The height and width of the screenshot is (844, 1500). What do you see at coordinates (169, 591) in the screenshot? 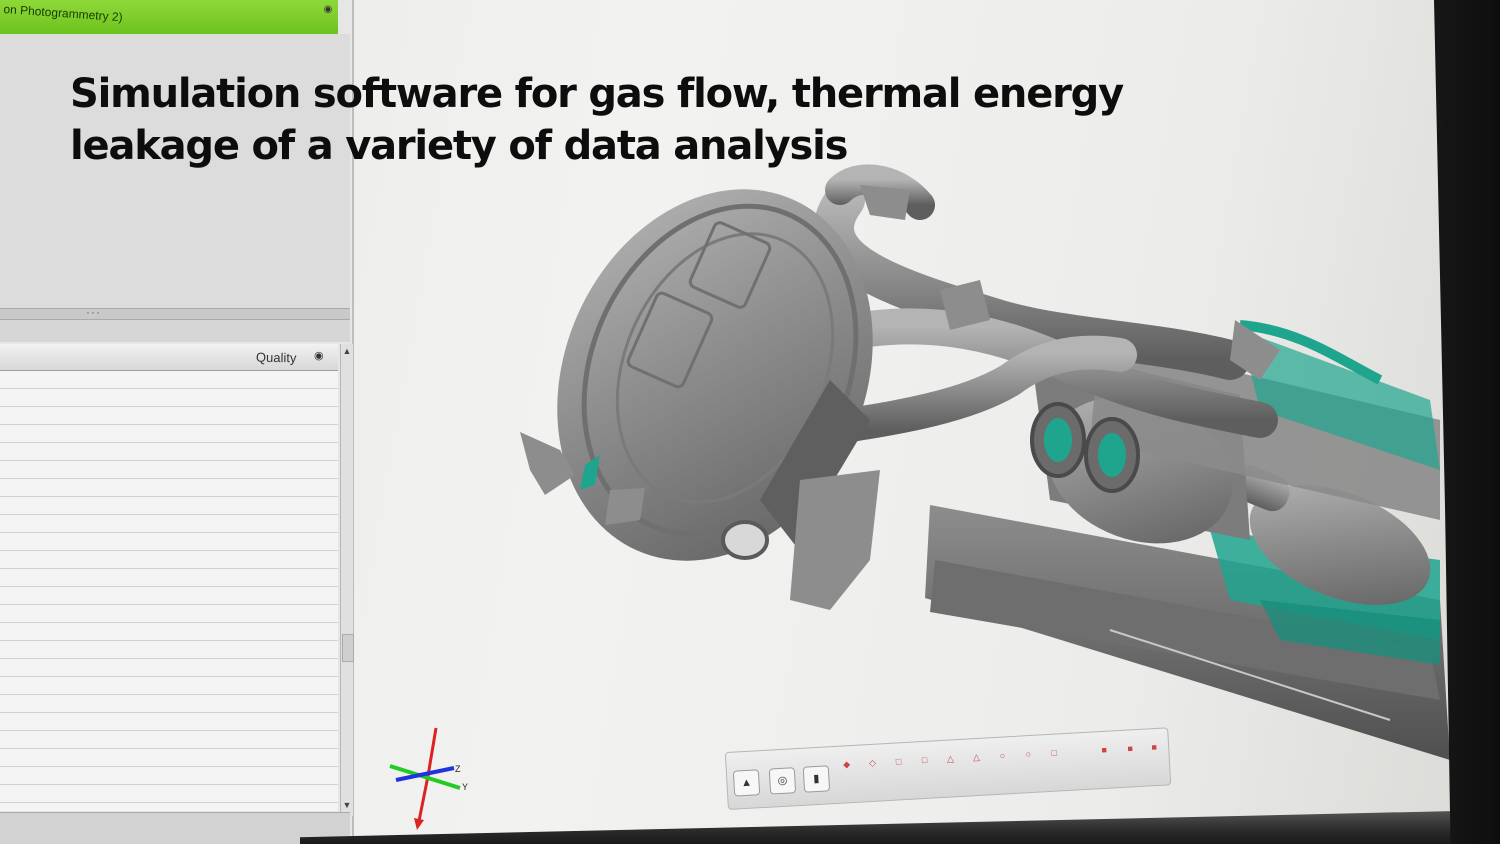
I see `list-body` at bounding box center [169, 591].